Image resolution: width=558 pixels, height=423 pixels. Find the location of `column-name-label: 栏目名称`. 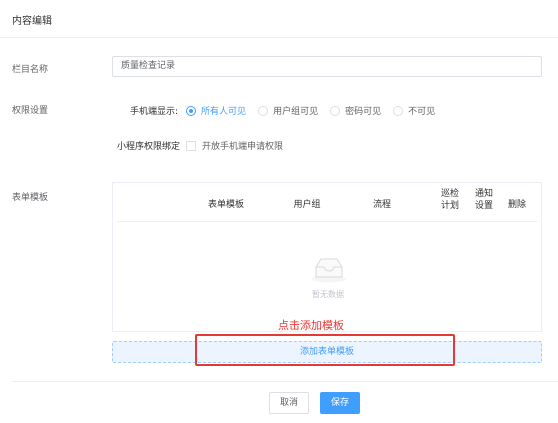

column-name-label: 栏目名称 is located at coordinates (30, 70).